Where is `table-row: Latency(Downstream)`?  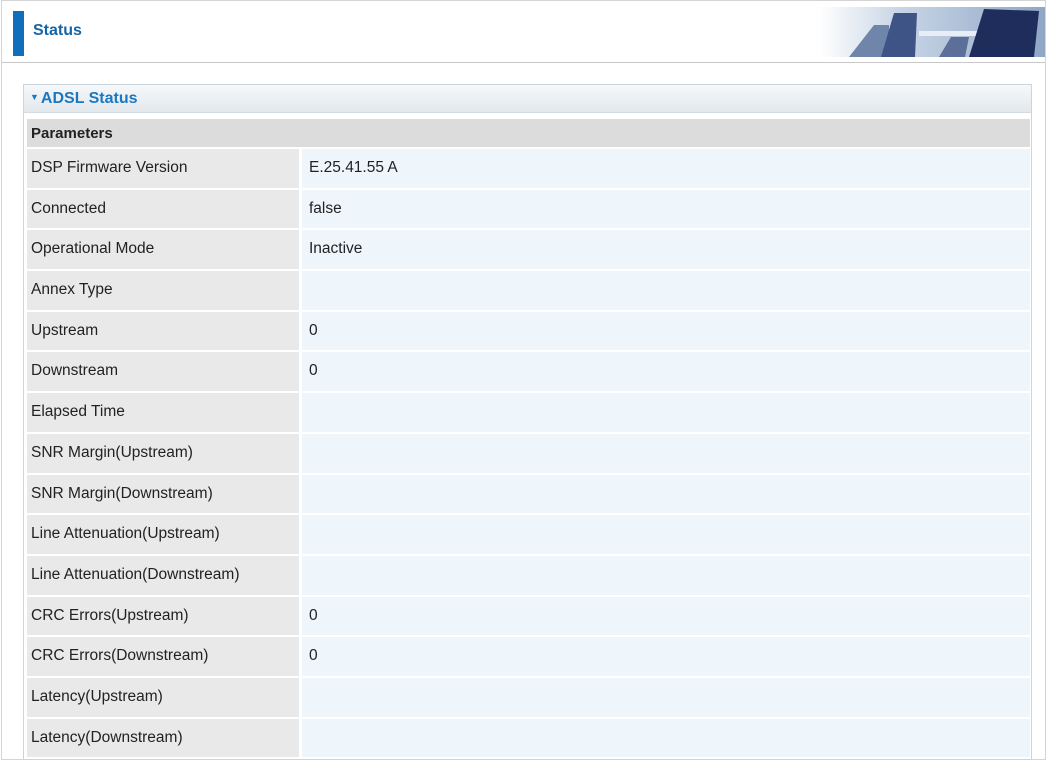 table-row: Latency(Downstream) is located at coordinates (528, 738).